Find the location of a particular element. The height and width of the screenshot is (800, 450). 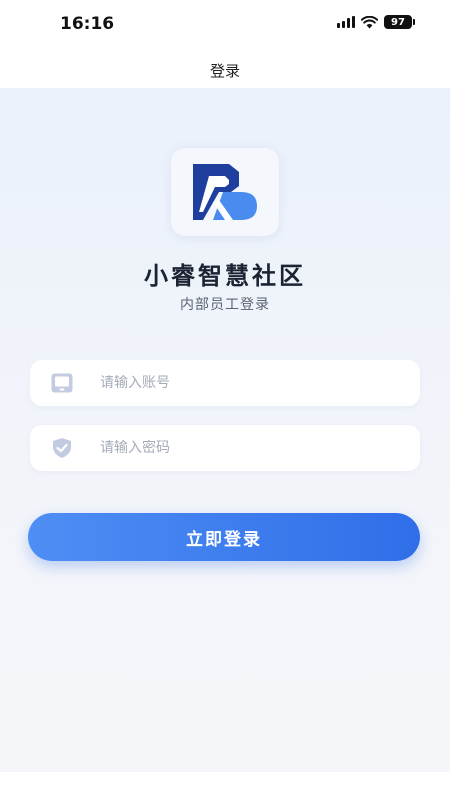

password-input is located at coordinates (240, 448).